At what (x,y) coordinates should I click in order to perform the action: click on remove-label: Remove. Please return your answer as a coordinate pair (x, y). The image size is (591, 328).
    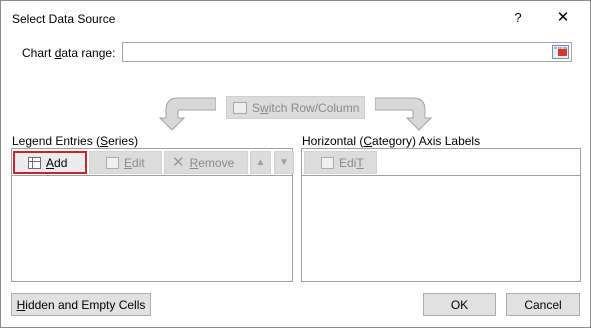
    Looking at the image, I should click on (212, 162).